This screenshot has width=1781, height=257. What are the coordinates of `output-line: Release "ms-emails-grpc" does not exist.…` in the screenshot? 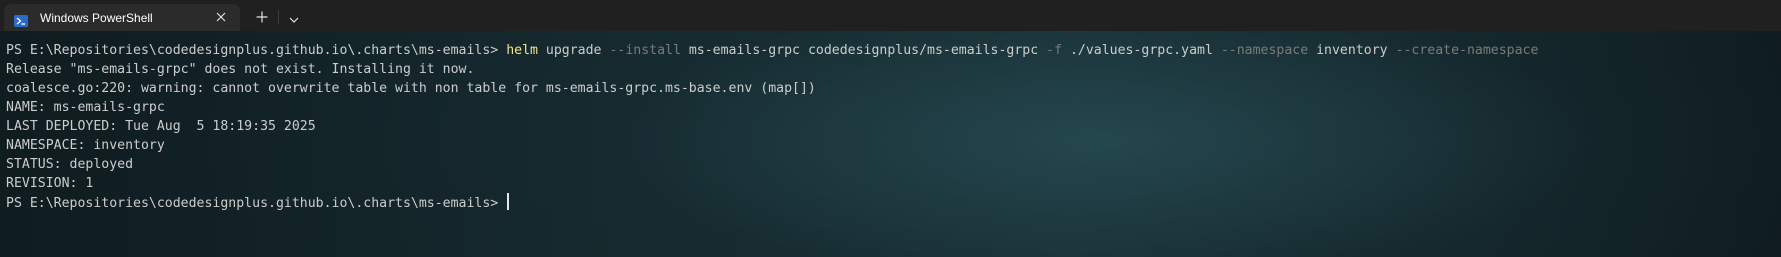 It's located at (240, 69).